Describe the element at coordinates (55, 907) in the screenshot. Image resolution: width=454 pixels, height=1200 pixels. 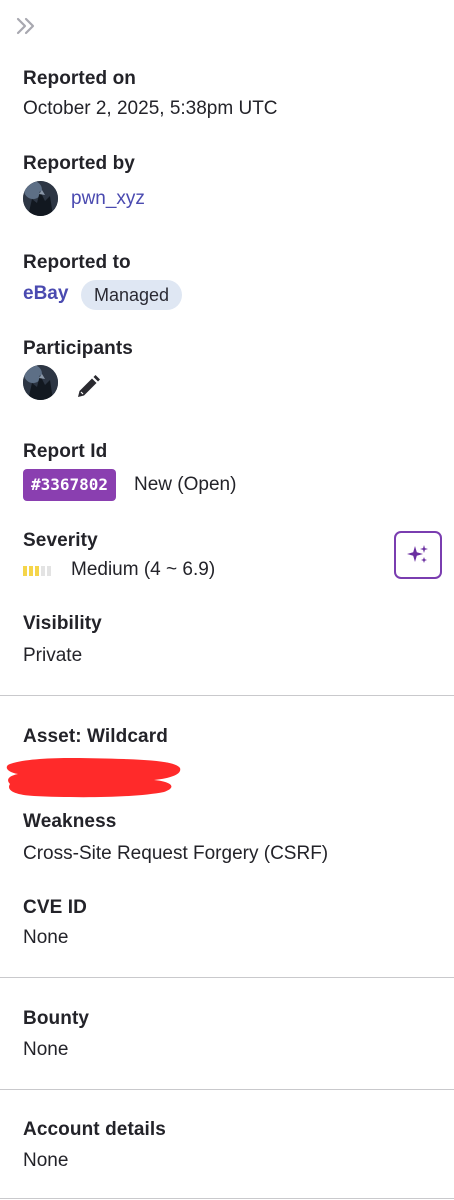
I see `cve-id-label: CVE ID` at that location.